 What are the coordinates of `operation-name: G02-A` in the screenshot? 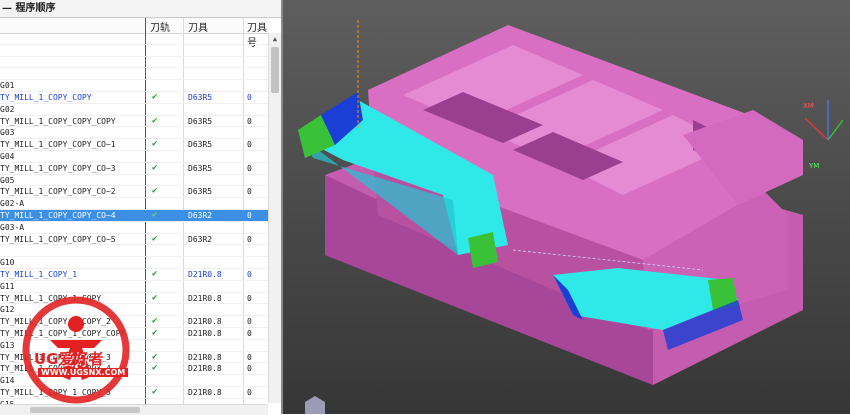 It's located at (12, 204).